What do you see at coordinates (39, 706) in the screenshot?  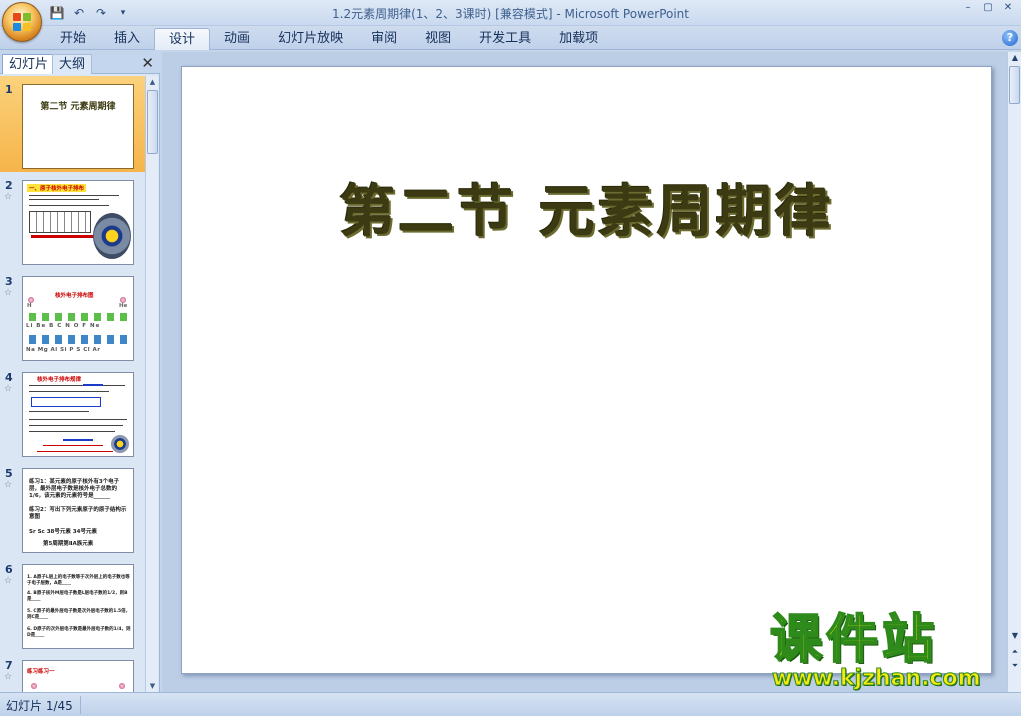 I see `slide-counter: 幻灯片 1/45` at bounding box center [39, 706].